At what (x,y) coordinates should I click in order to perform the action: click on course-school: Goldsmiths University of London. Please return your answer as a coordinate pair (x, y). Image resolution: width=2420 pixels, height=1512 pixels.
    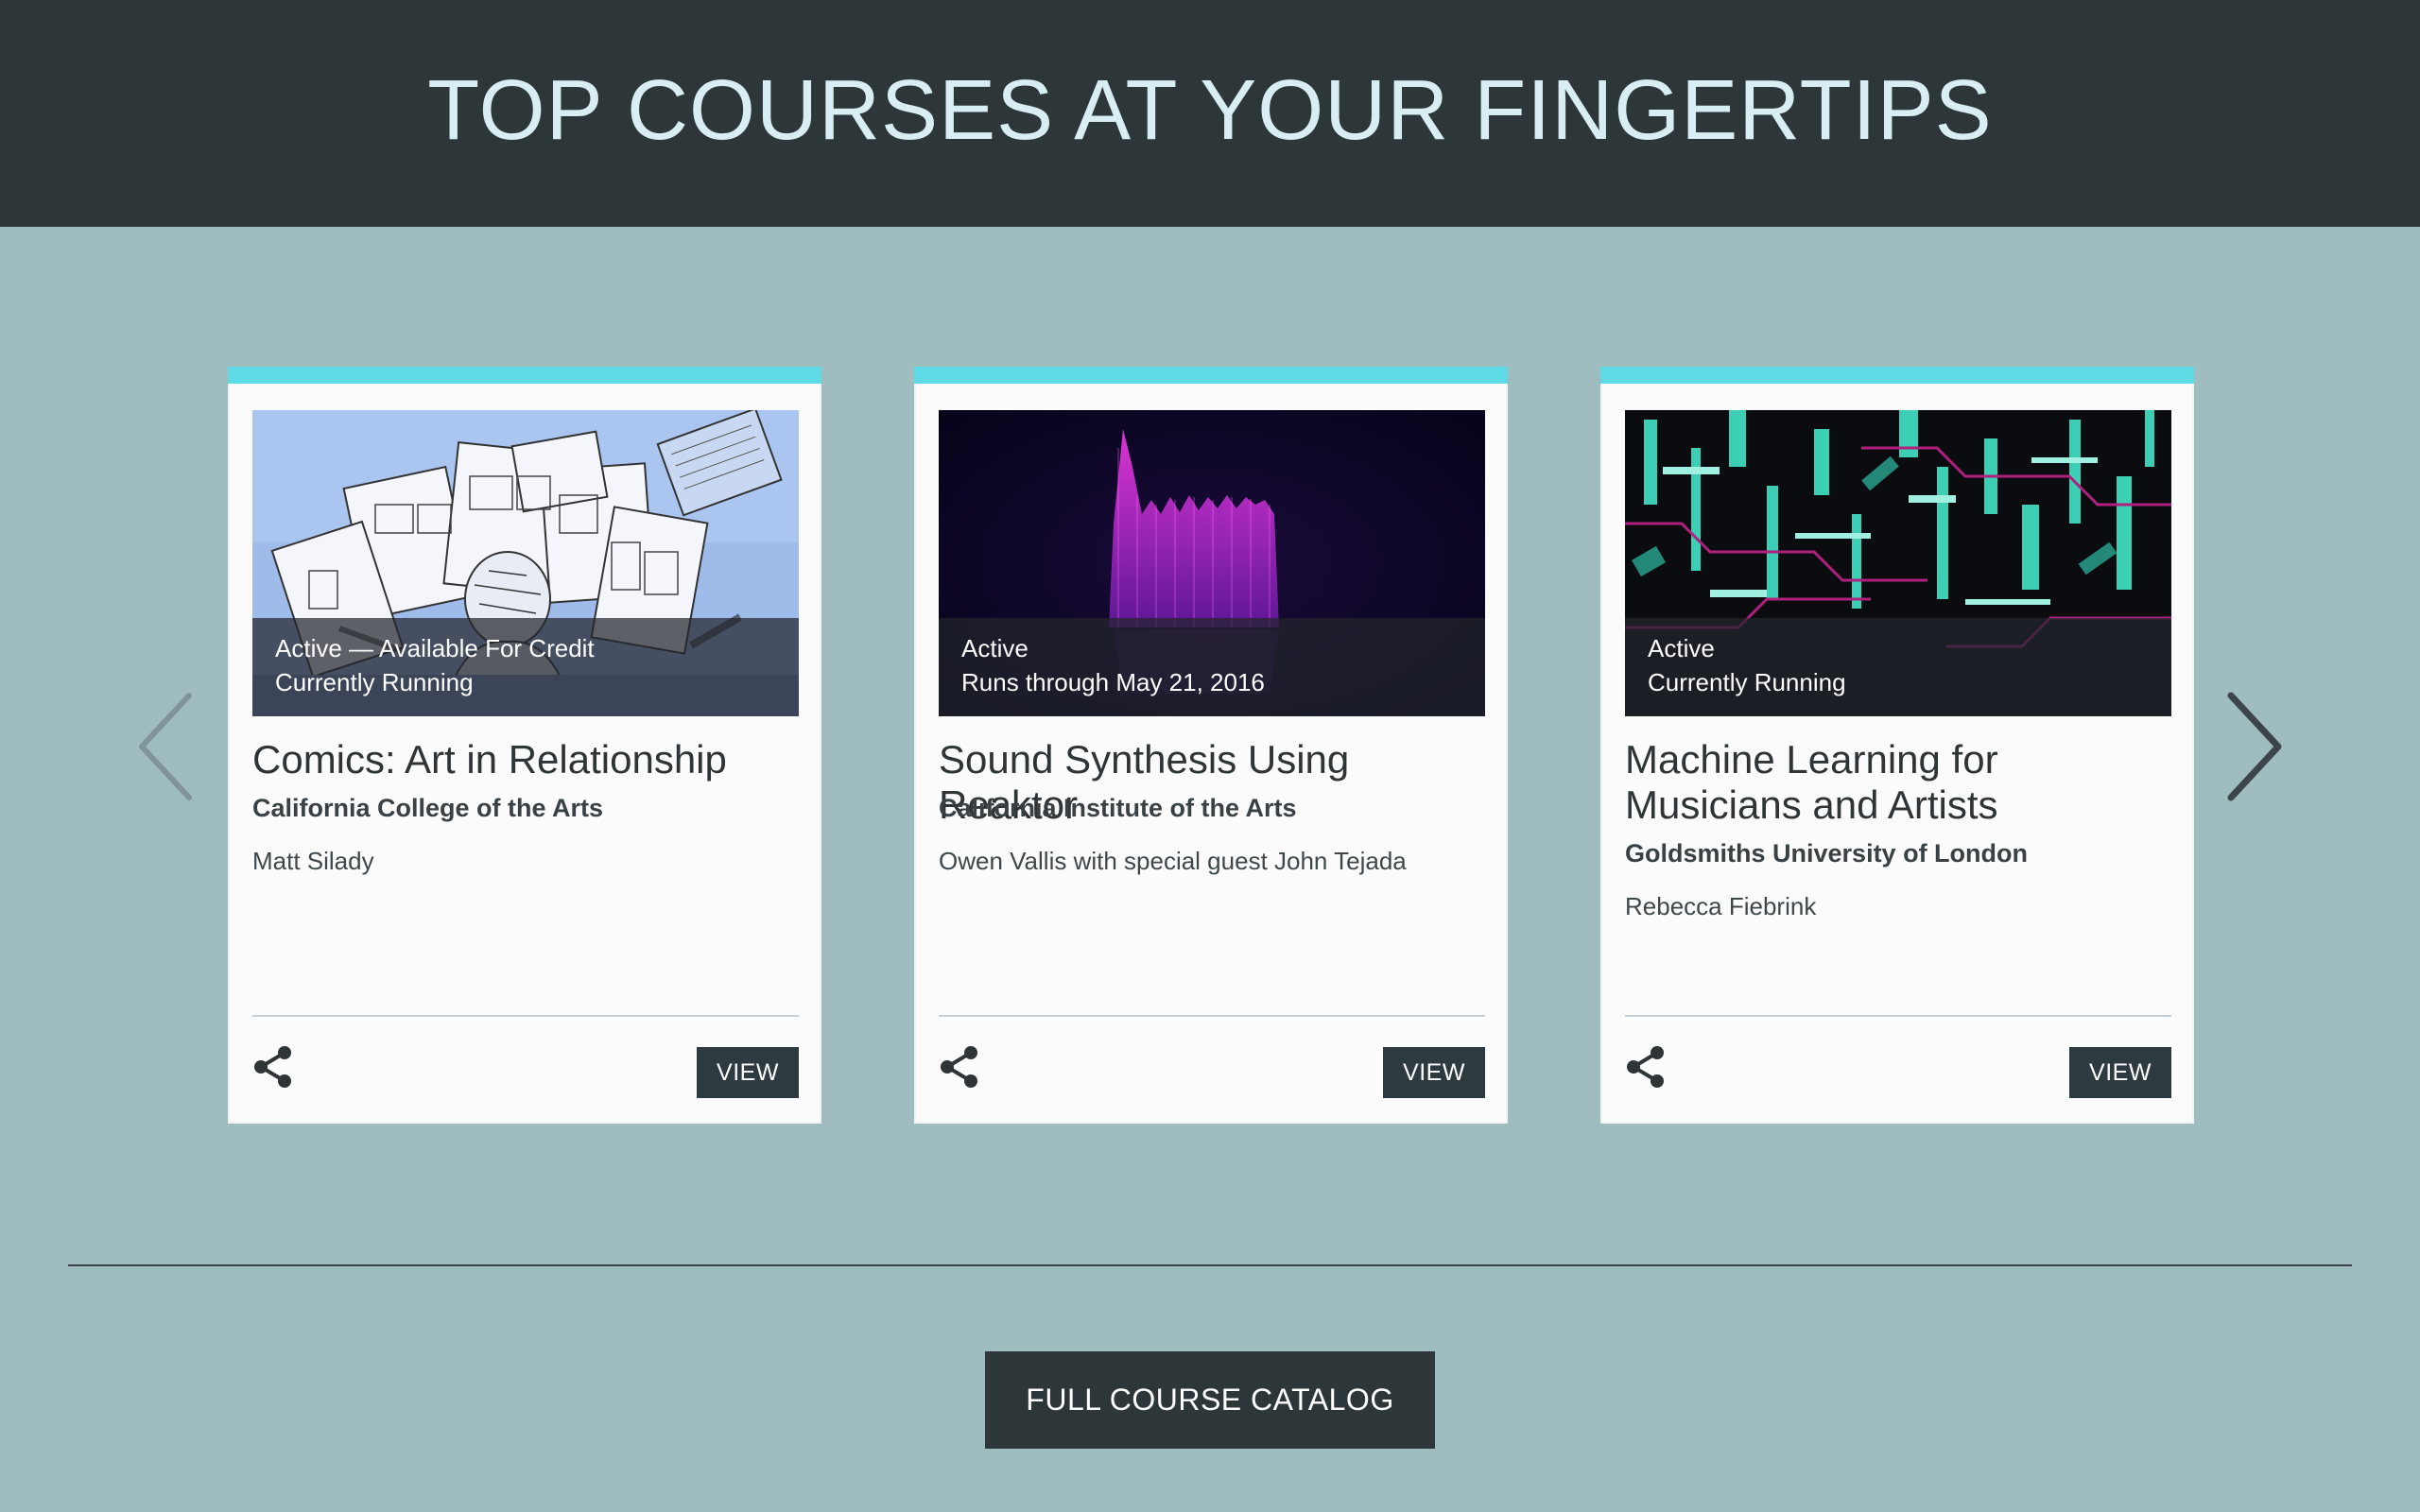
    Looking at the image, I should click on (1827, 853).